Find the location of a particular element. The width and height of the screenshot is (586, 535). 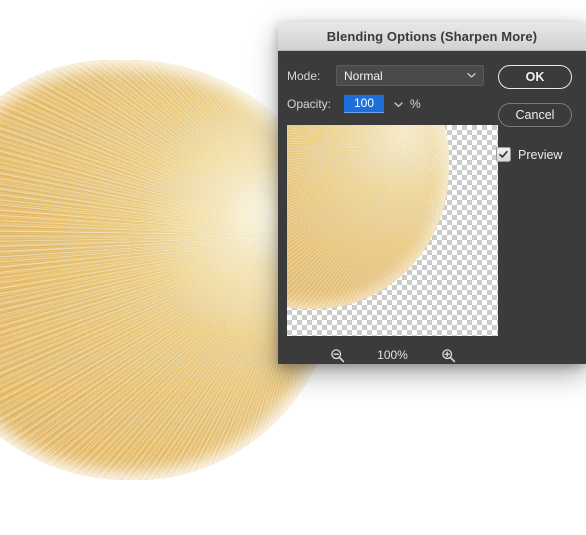

opacity-input: 100 is located at coordinates (364, 104).